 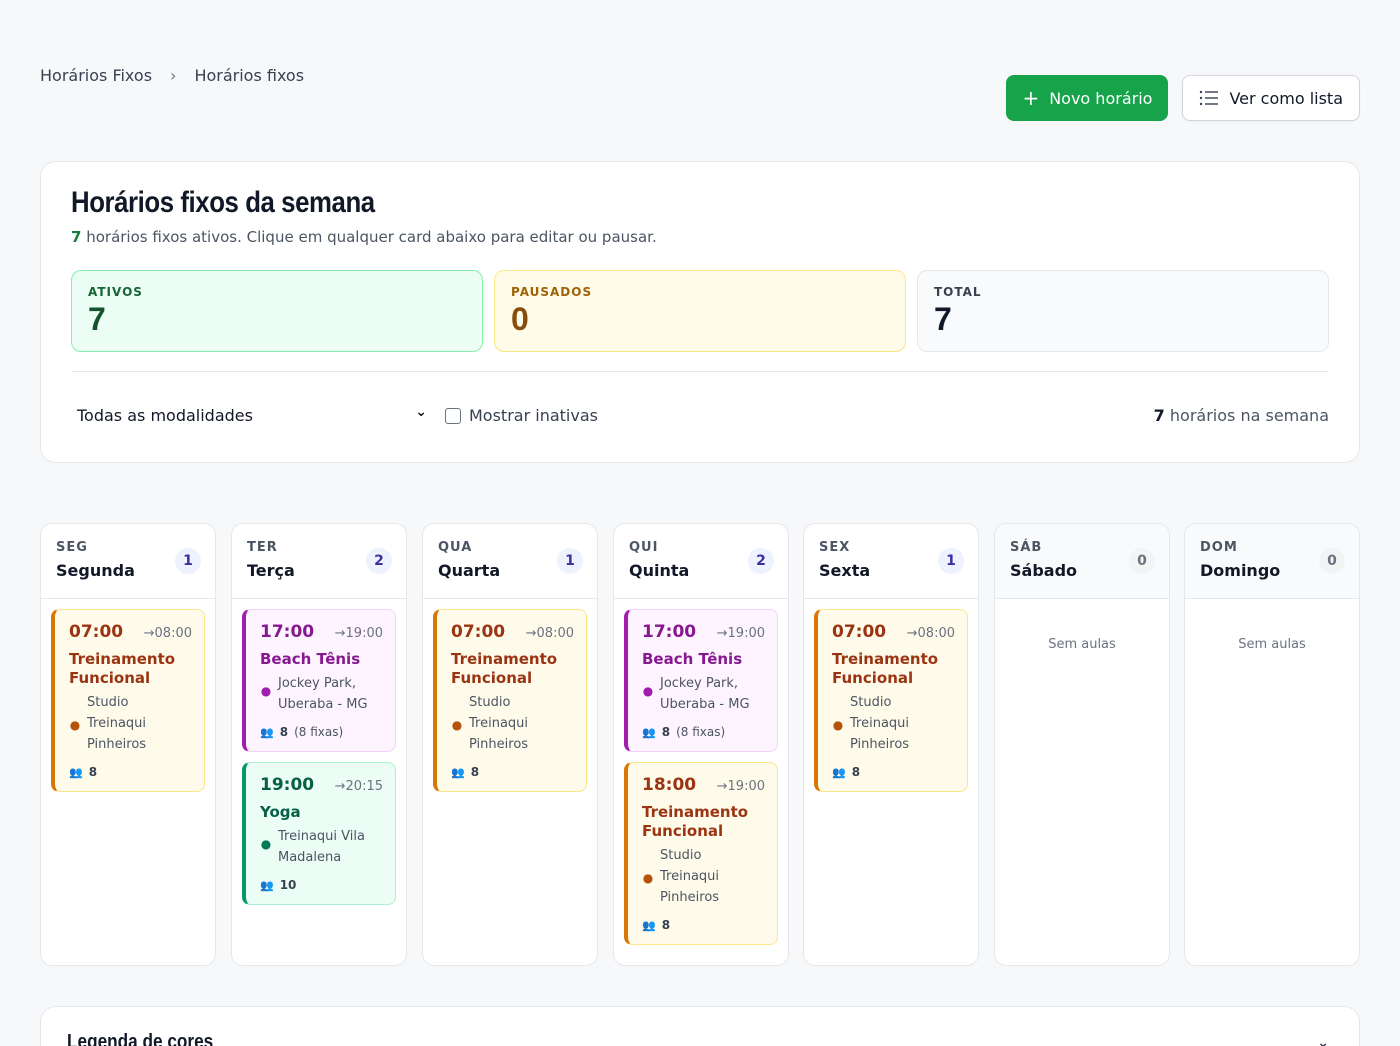 What do you see at coordinates (278, 885) in the screenshot?
I see `class-attendees: 👥 10` at bounding box center [278, 885].